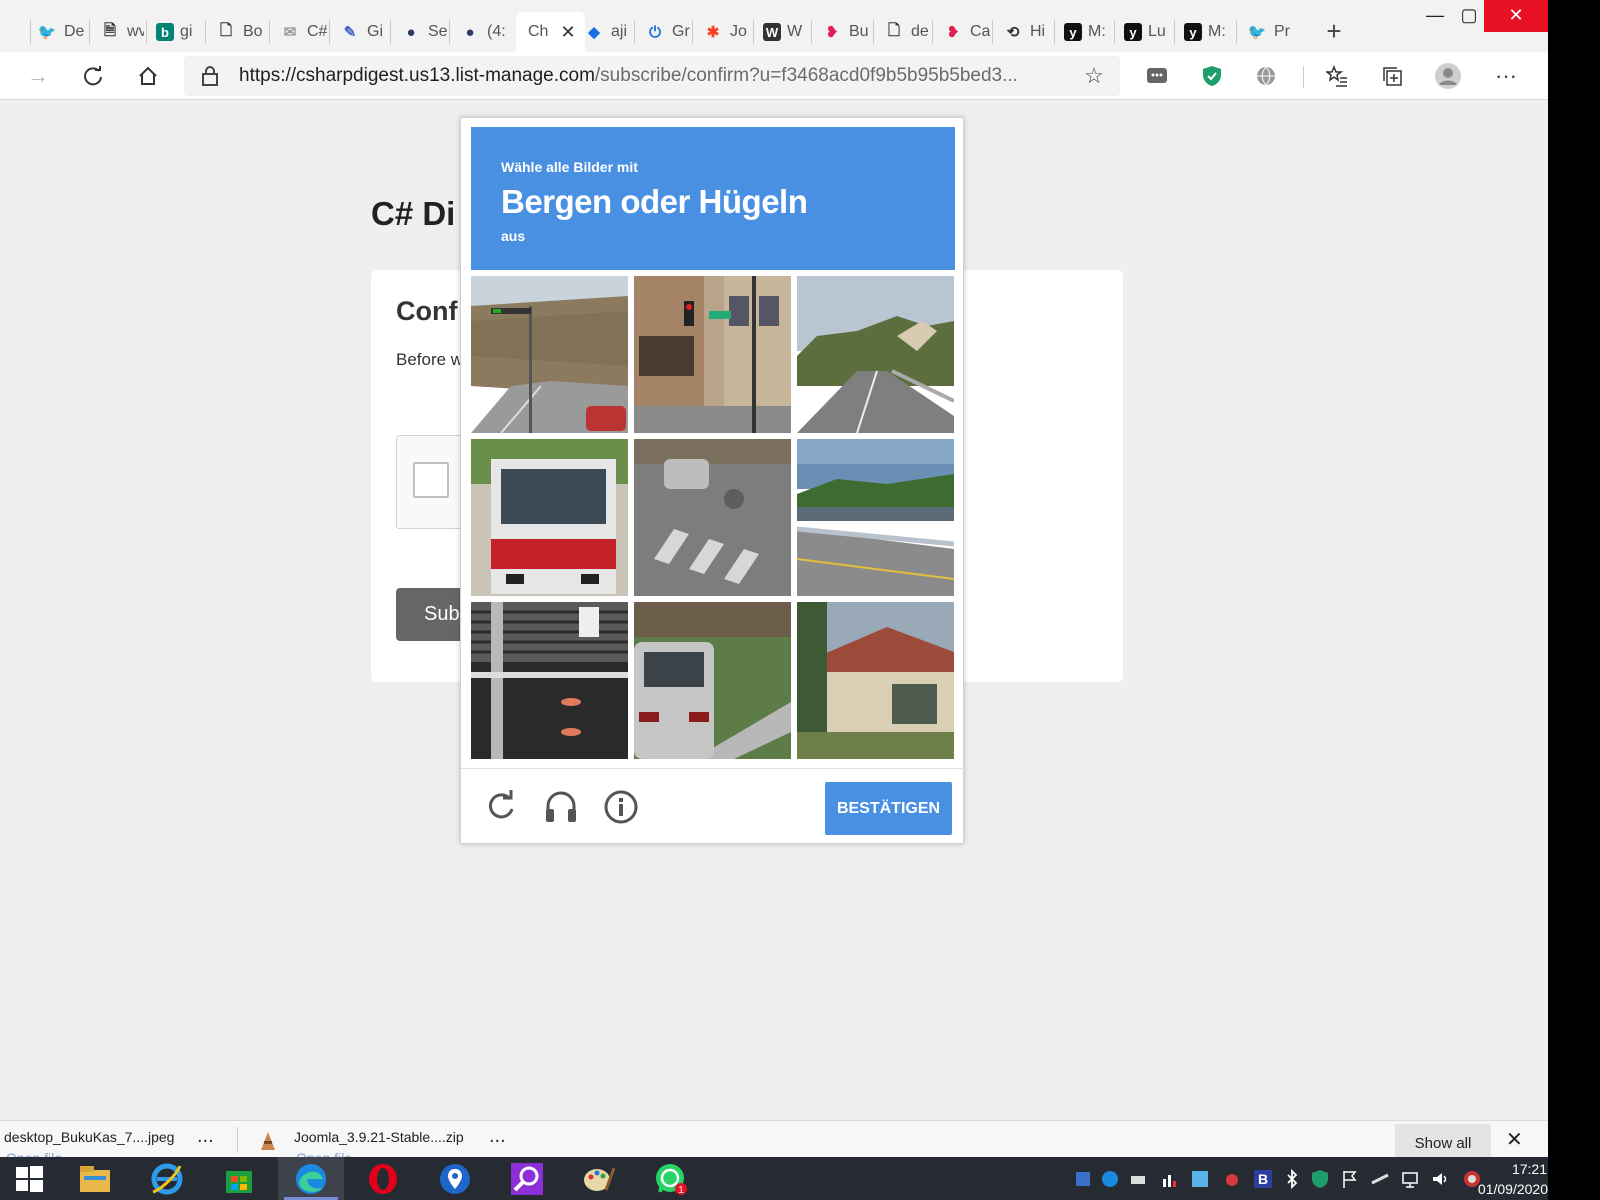 The height and width of the screenshot is (1200, 1600). Describe the element at coordinates (1263, 1179) in the screenshot. I see `tray-b-icon: B` at that location.